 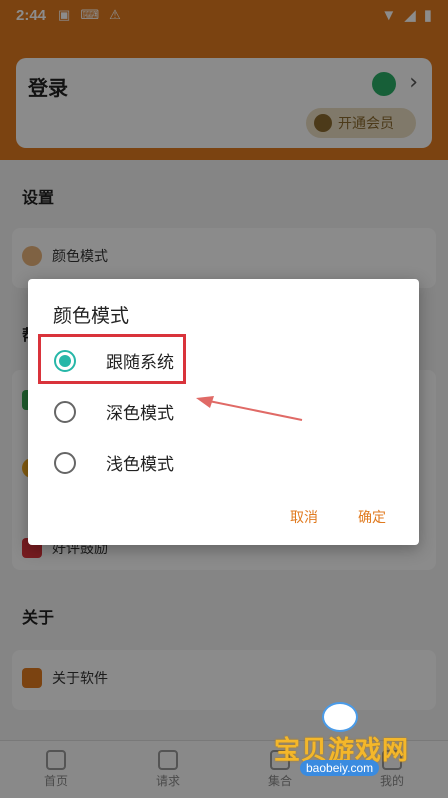 I want to click on annotation-arrow-icon, so click(x=249, y=408).